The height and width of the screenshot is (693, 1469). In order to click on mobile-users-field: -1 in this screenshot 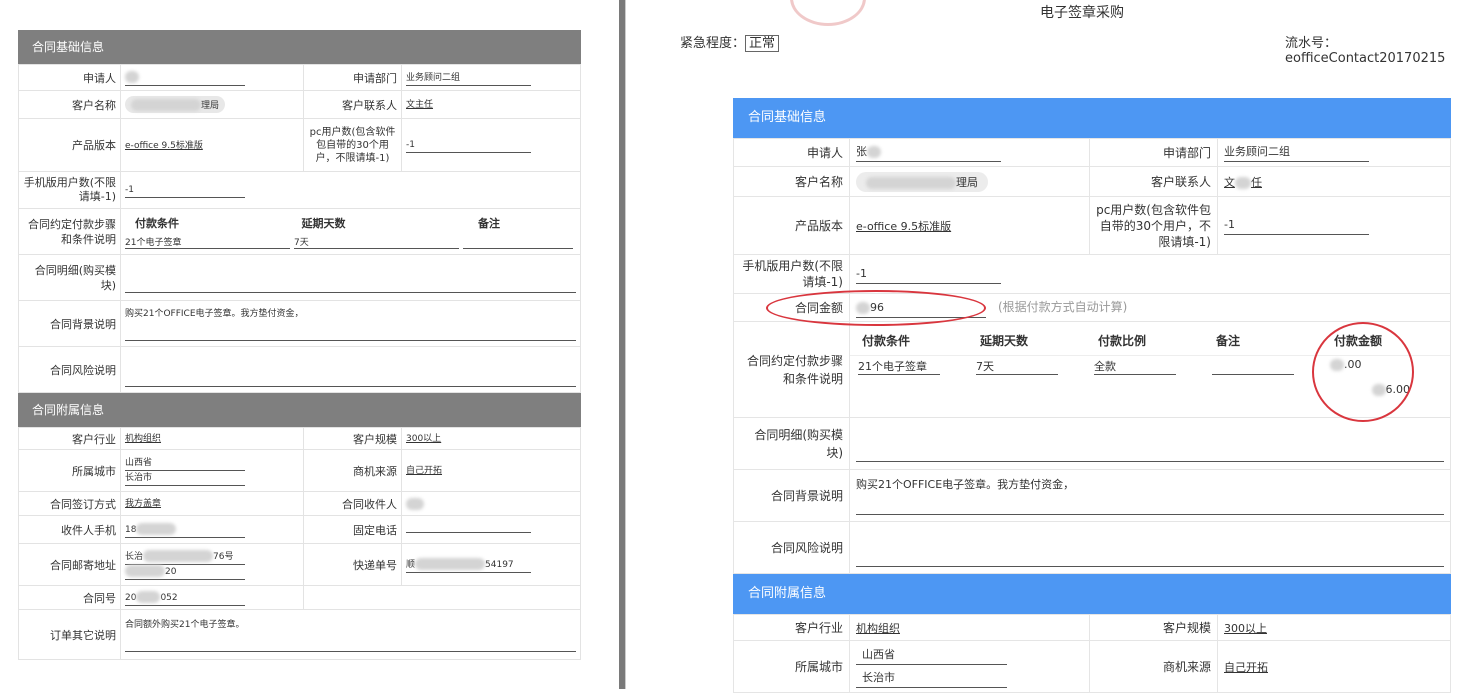, I will do `click(185, 190)`.